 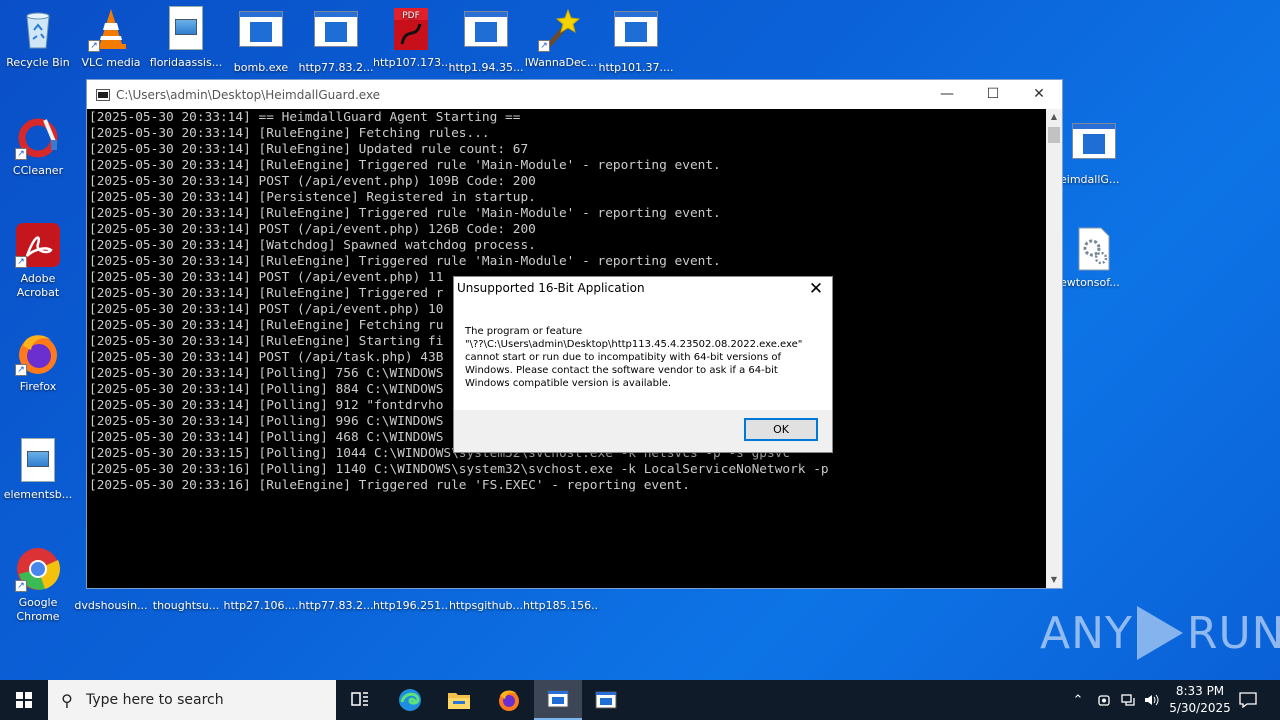 I want to click on desktop-icon-label: Recycle Bin, so click(x=38, y=62).